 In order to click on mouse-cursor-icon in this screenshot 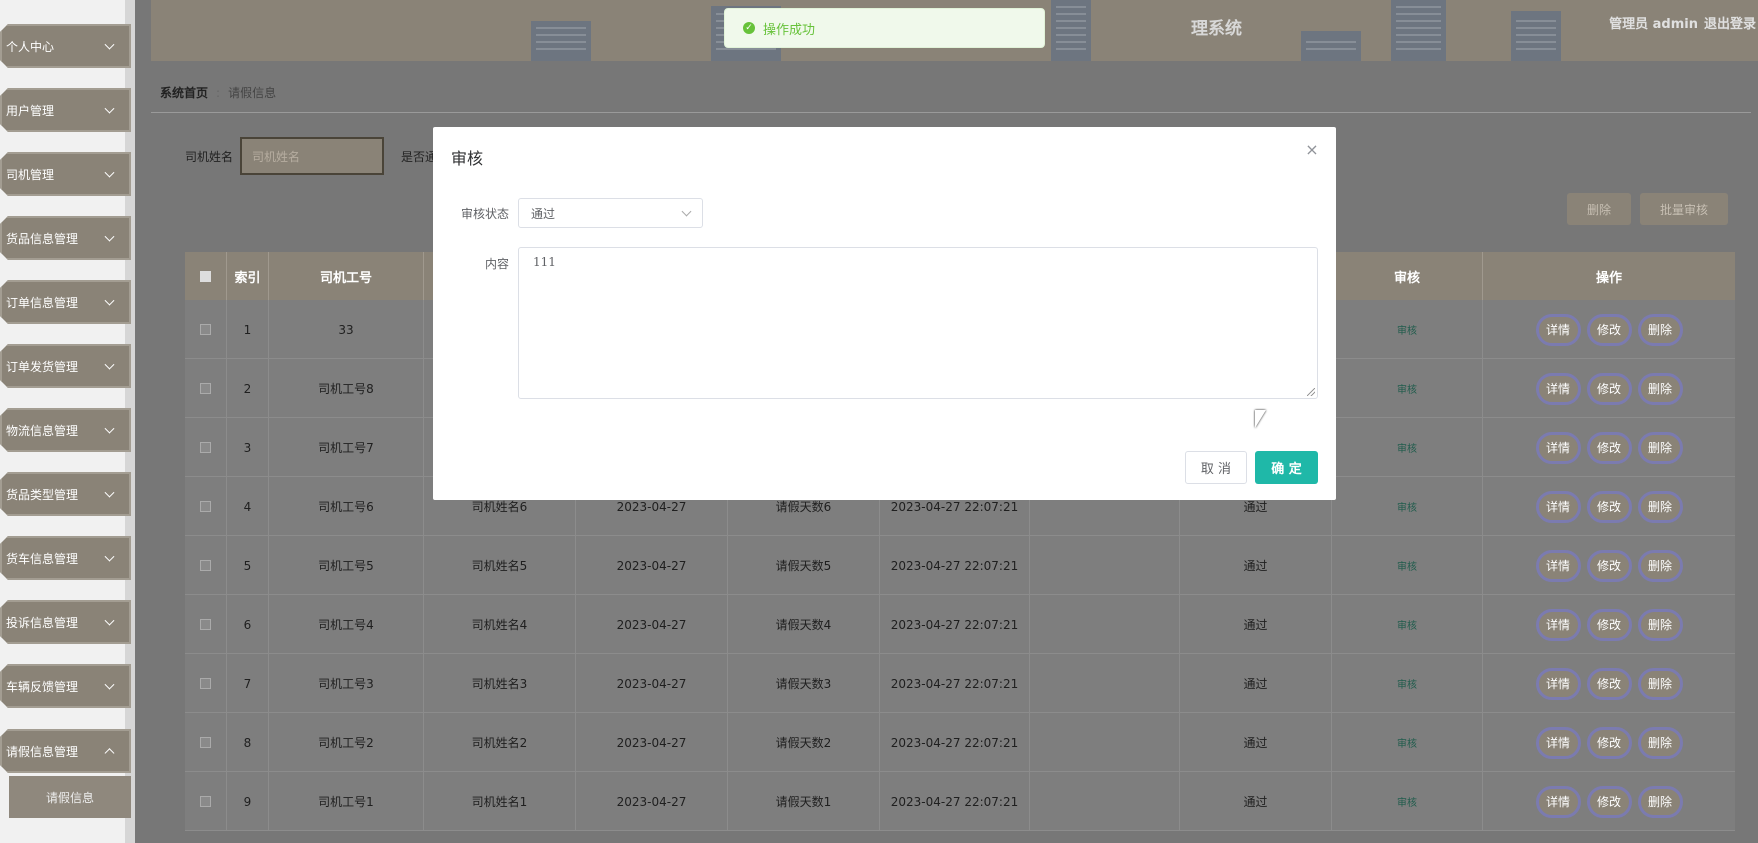, I will do `click(1260, 419)`.